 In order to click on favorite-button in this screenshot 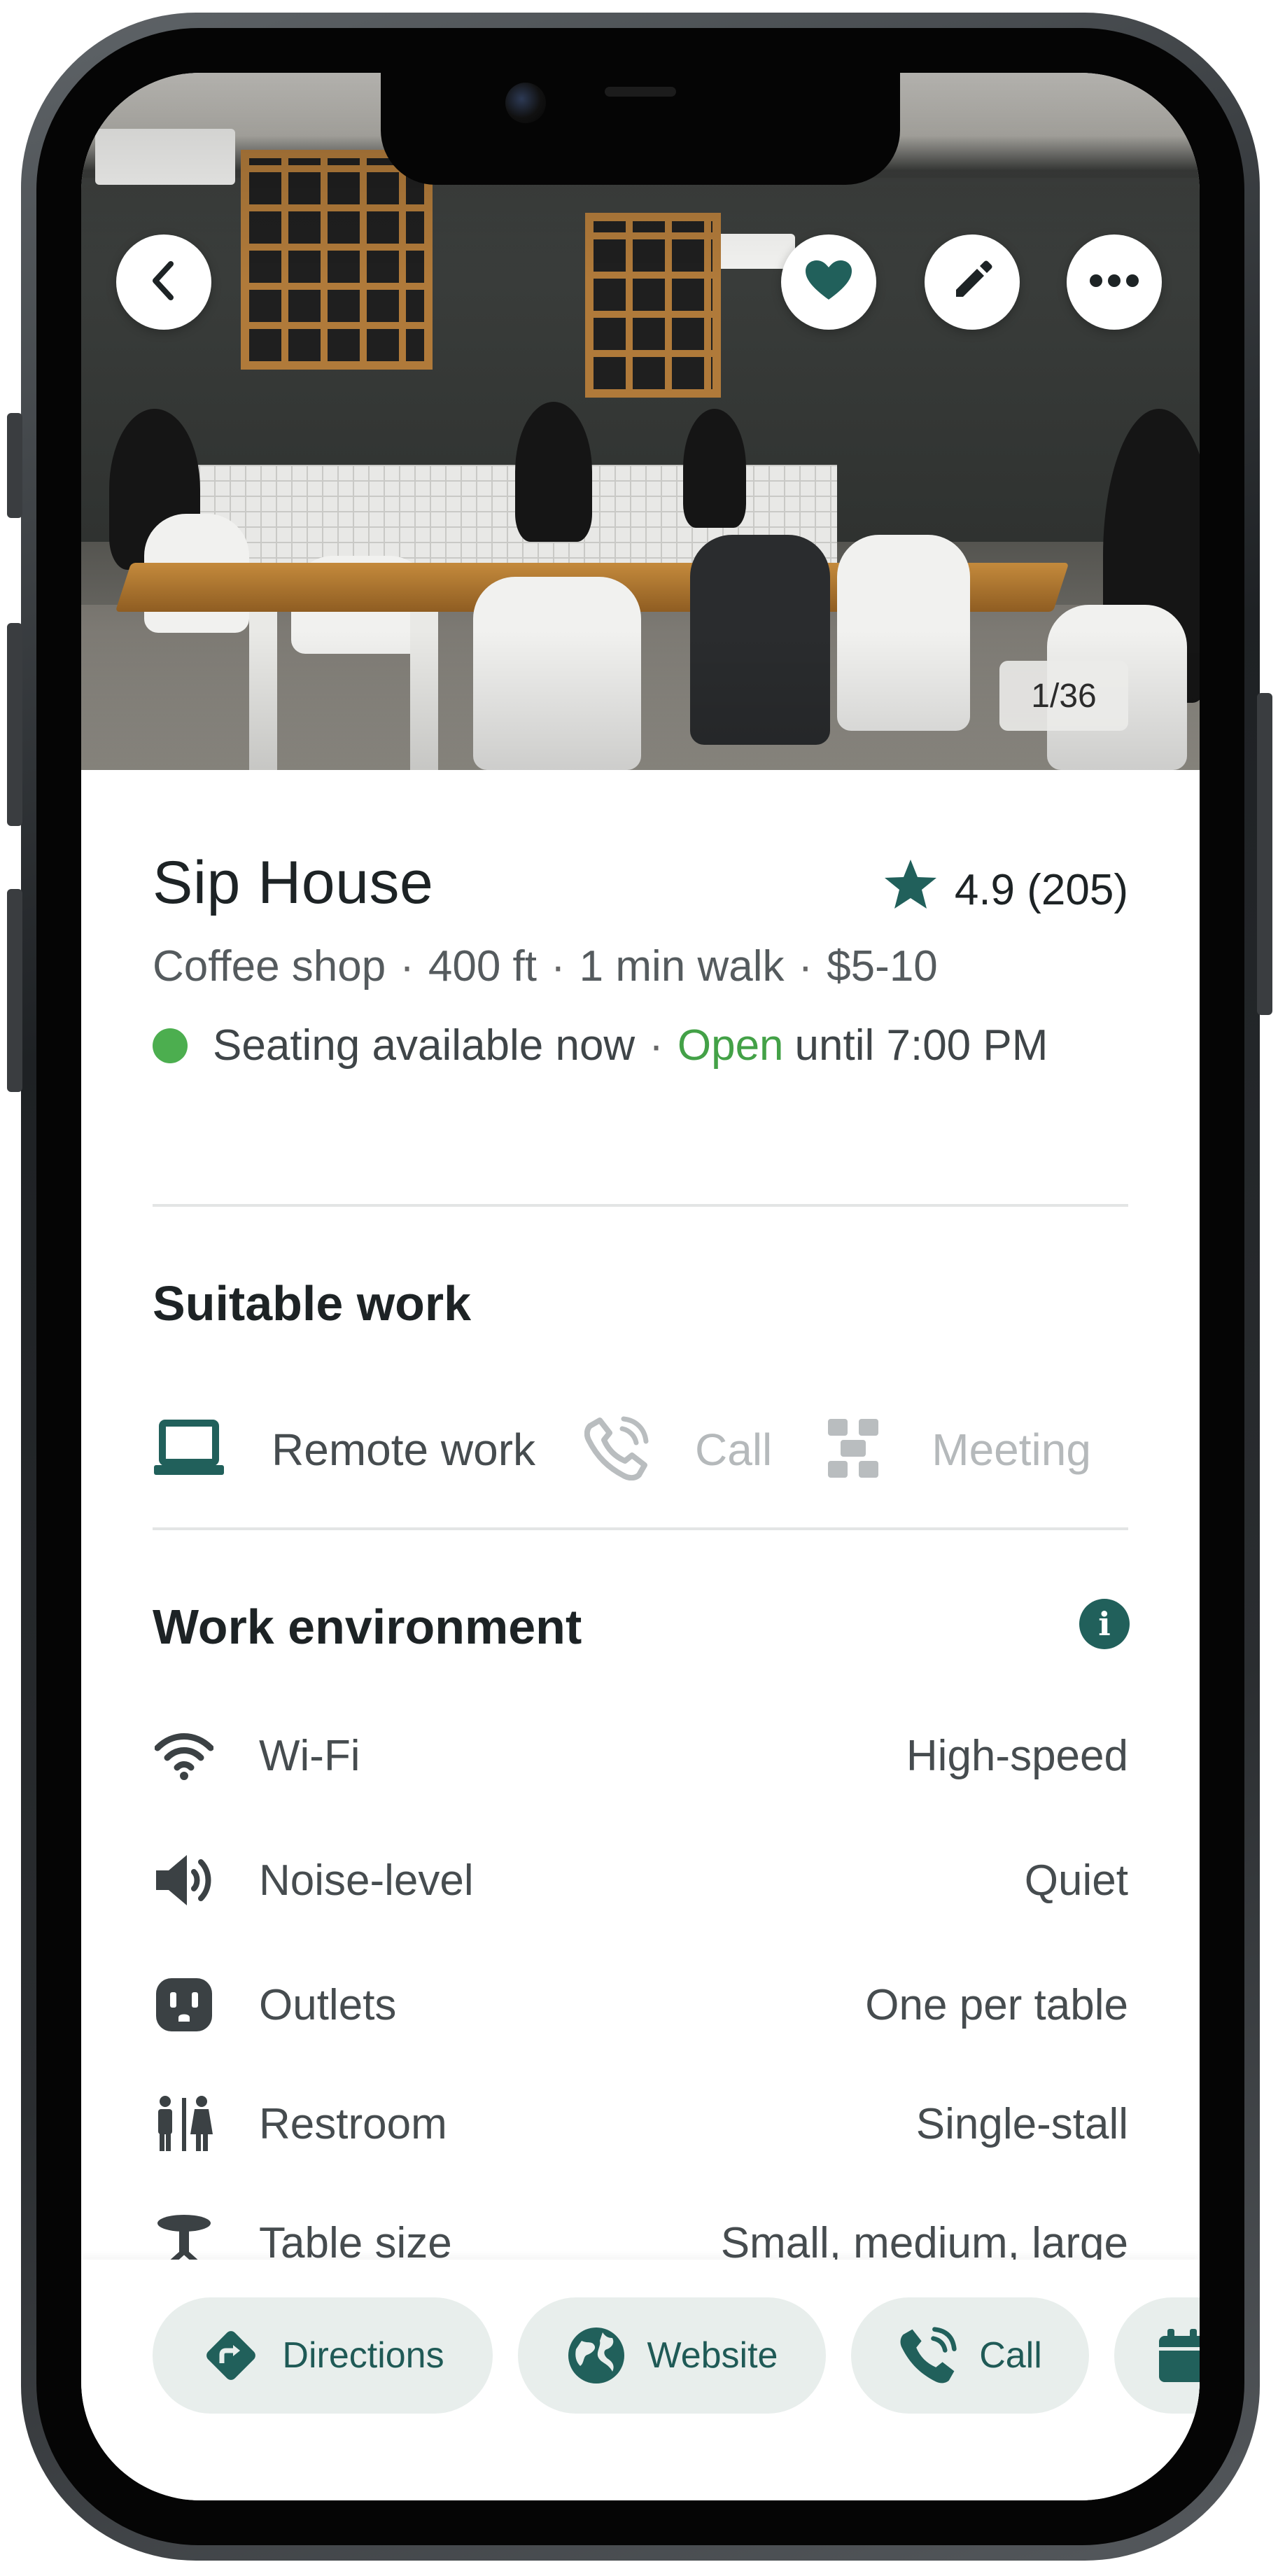, I will do `click(828, 282)`.